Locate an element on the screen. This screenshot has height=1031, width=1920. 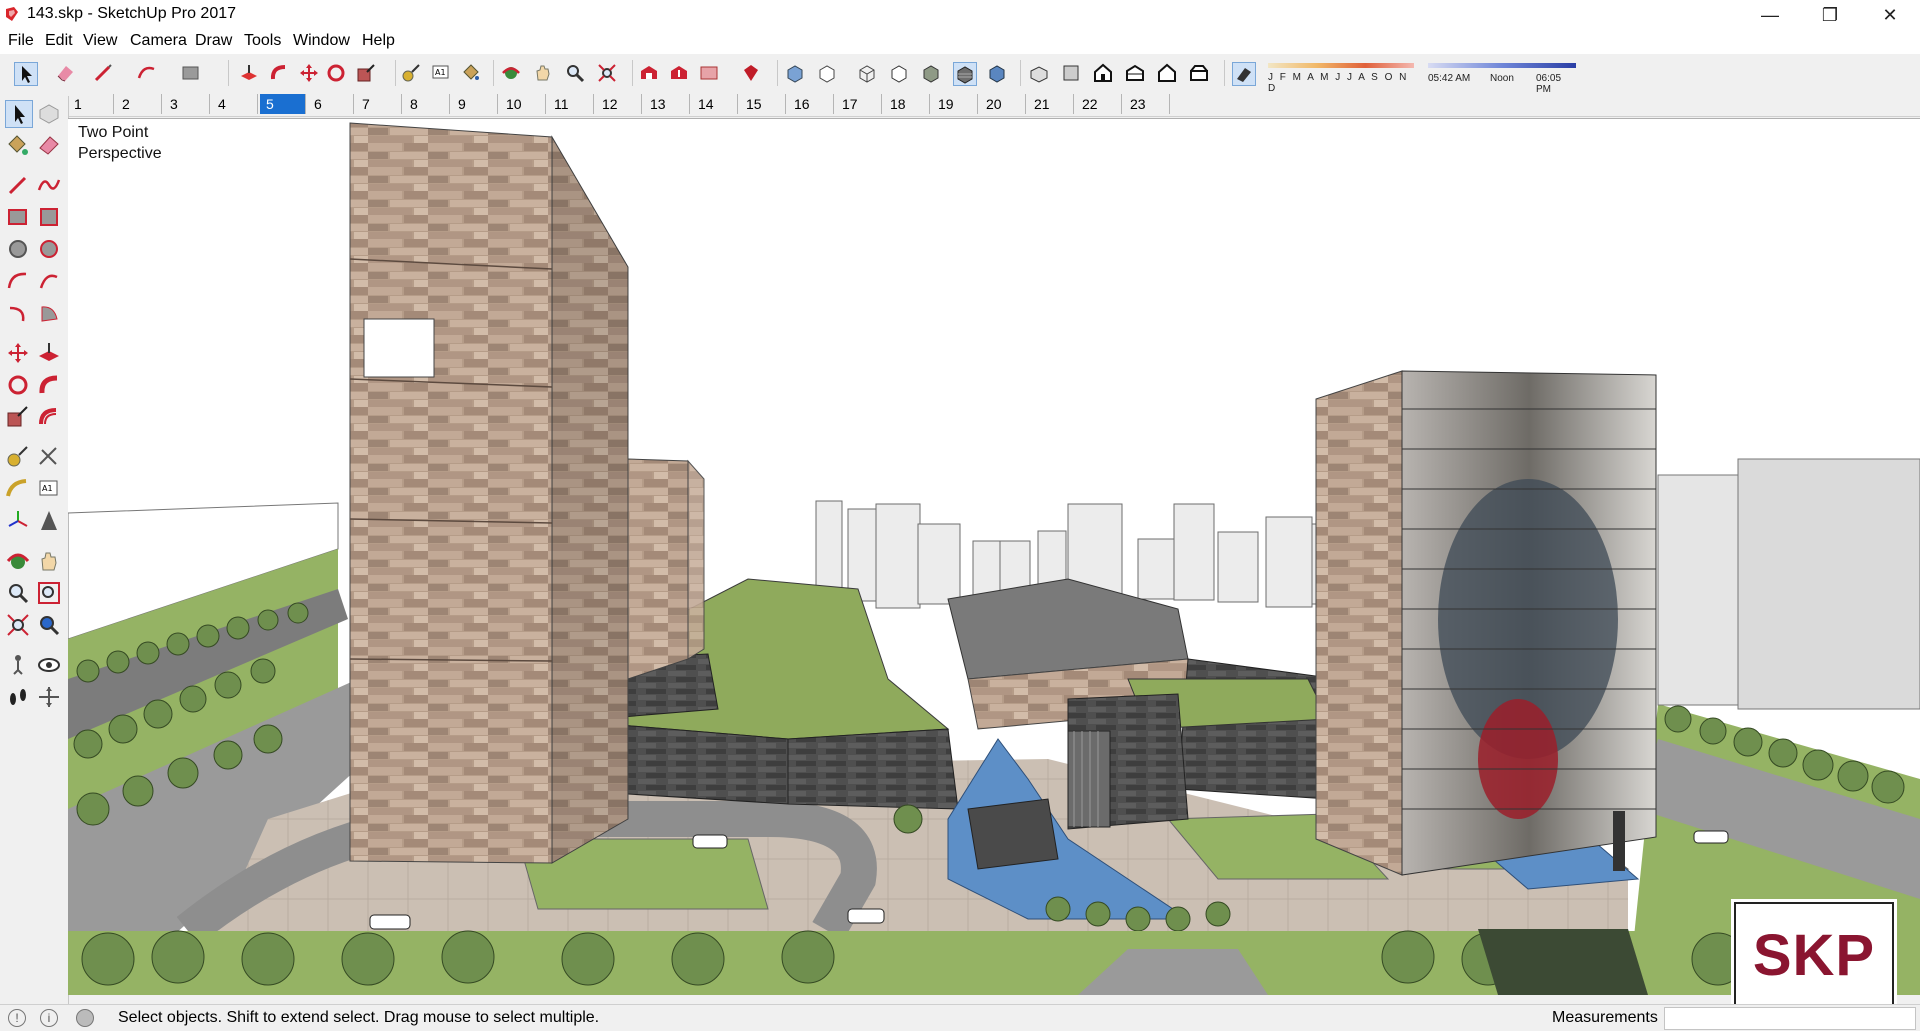
axes-tool-icon is located at coordinates (18, 521).